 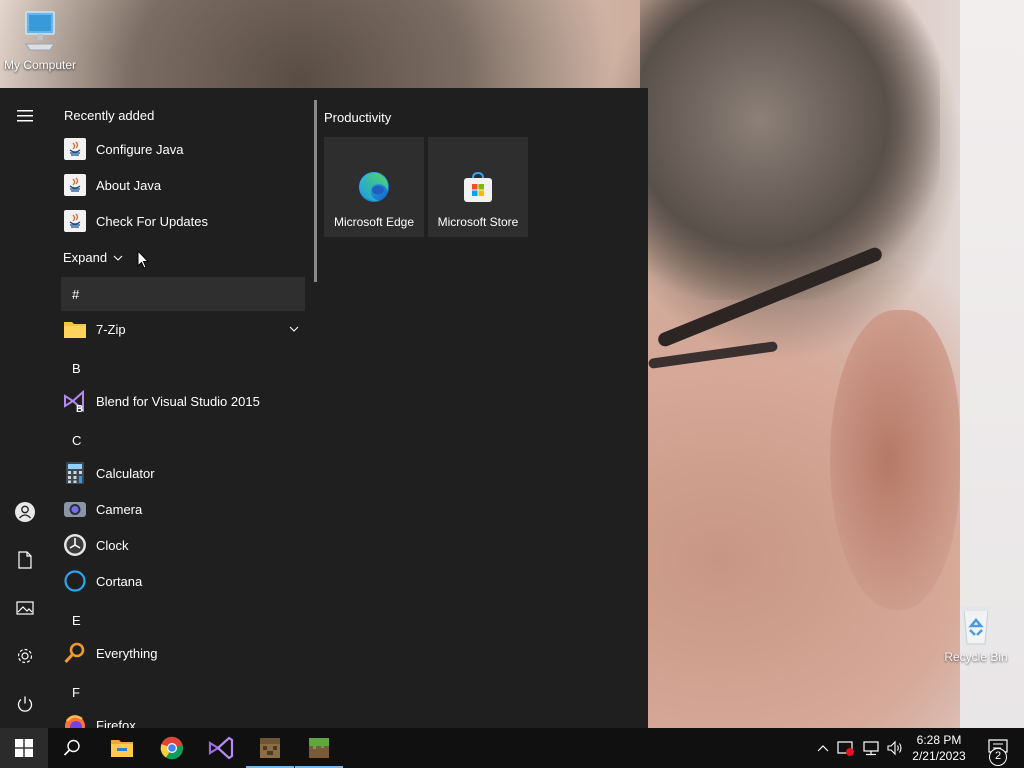 I want to click on taskbar-visual-studio, so click(x=221, y=748).